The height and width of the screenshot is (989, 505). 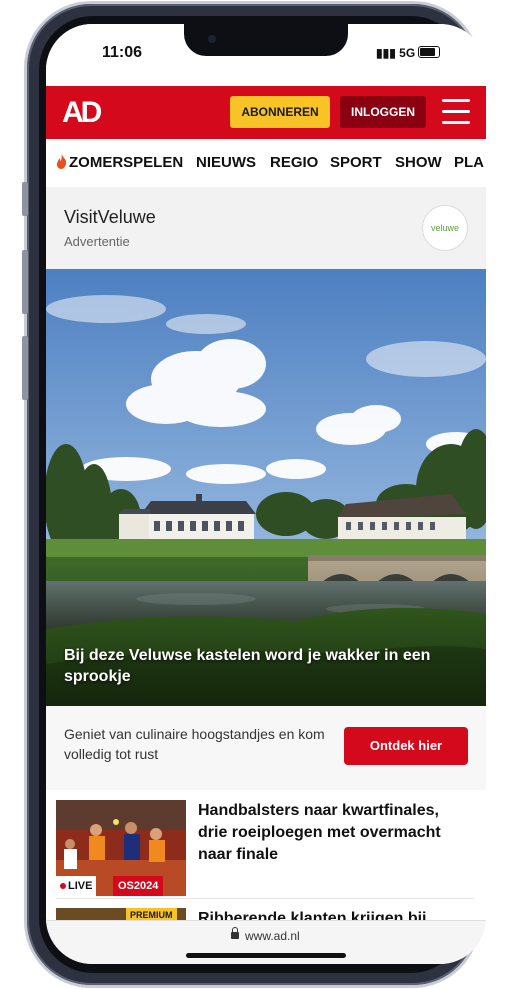 I want to click on status-bar: 11:06 ▮▮▮ 5G, so click(x=266, y=55).